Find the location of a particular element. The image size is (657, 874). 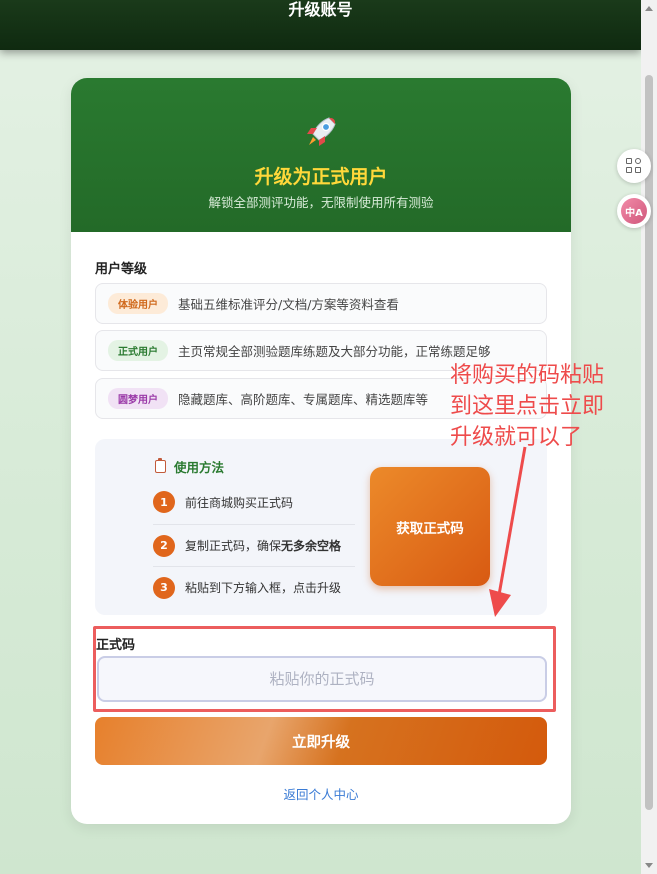

code-field-label: 正式码 is located at coordinates (116, 645).